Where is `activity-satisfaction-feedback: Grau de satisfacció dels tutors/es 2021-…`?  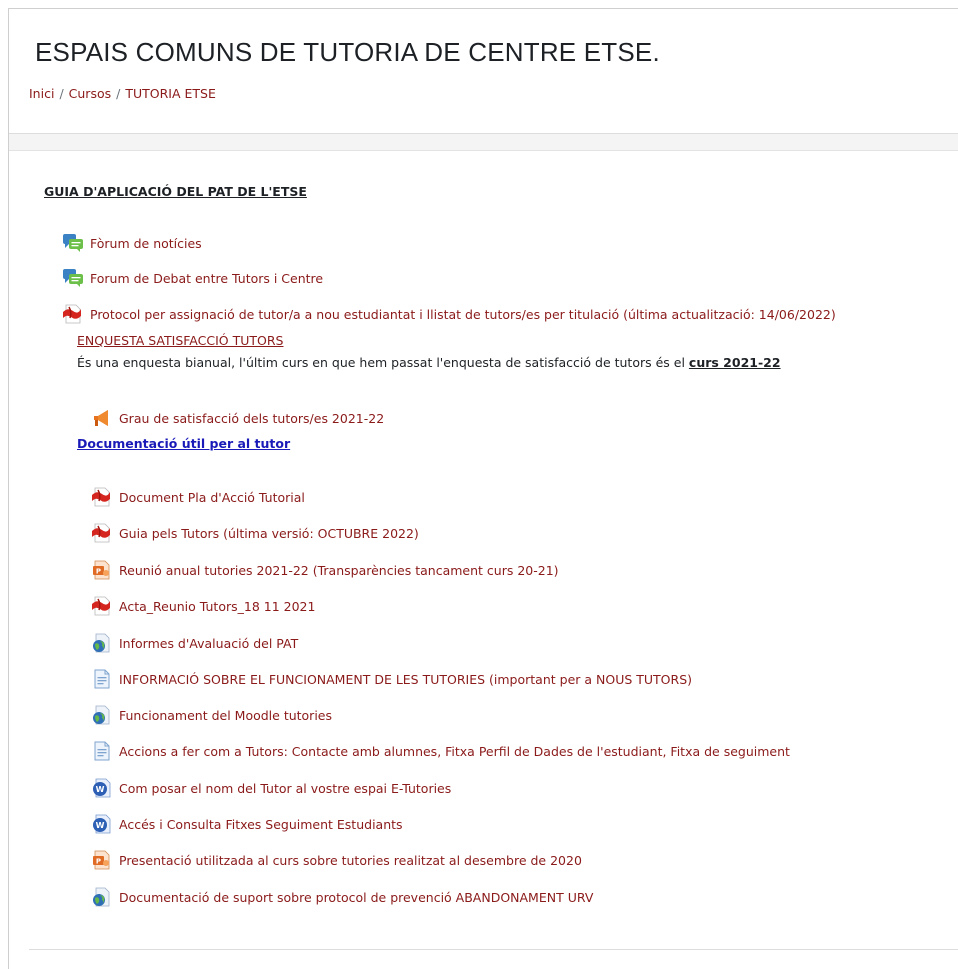 activity-satisfaction-feedback: Grau de satisfacció dels tutors/es 2021-… is located at coordinates (237, 418).